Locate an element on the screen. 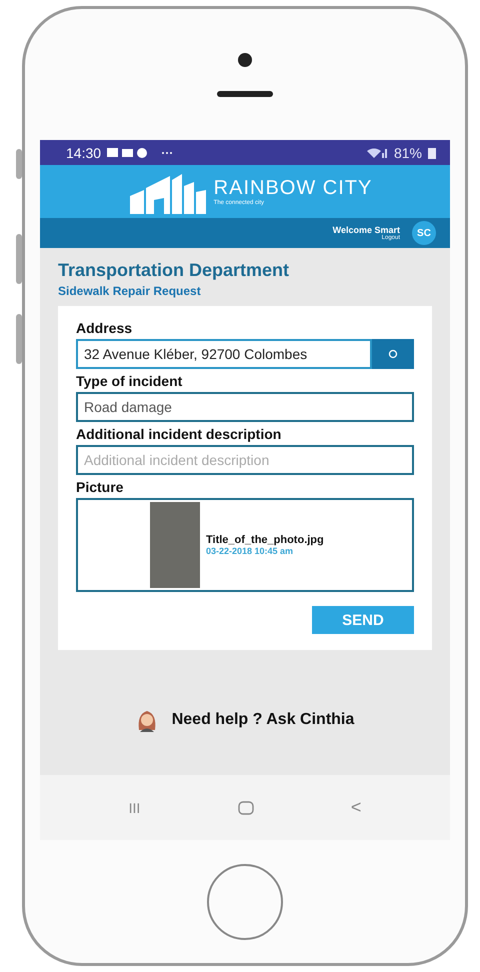  welcome-text: Welcome Smart is located at coordinates (366, 230).